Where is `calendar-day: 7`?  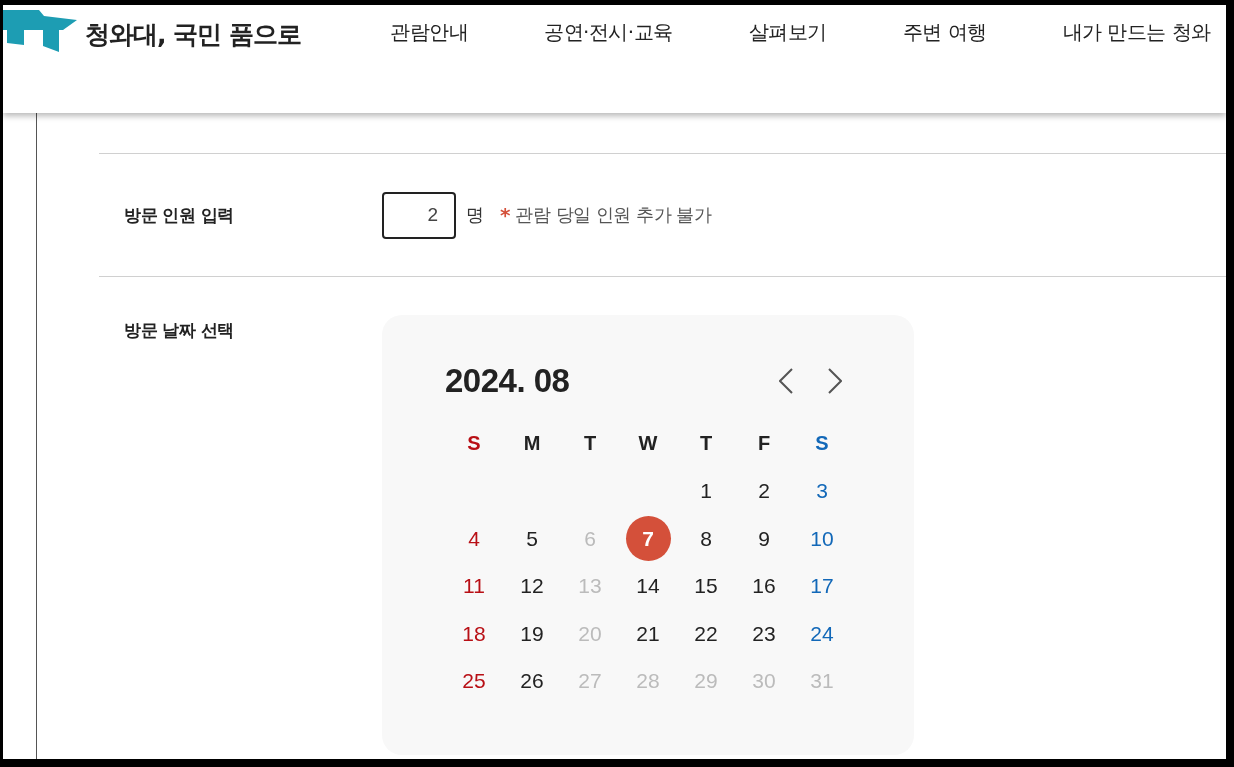 calendar-day: 7 is located at coordinates (648, 539).